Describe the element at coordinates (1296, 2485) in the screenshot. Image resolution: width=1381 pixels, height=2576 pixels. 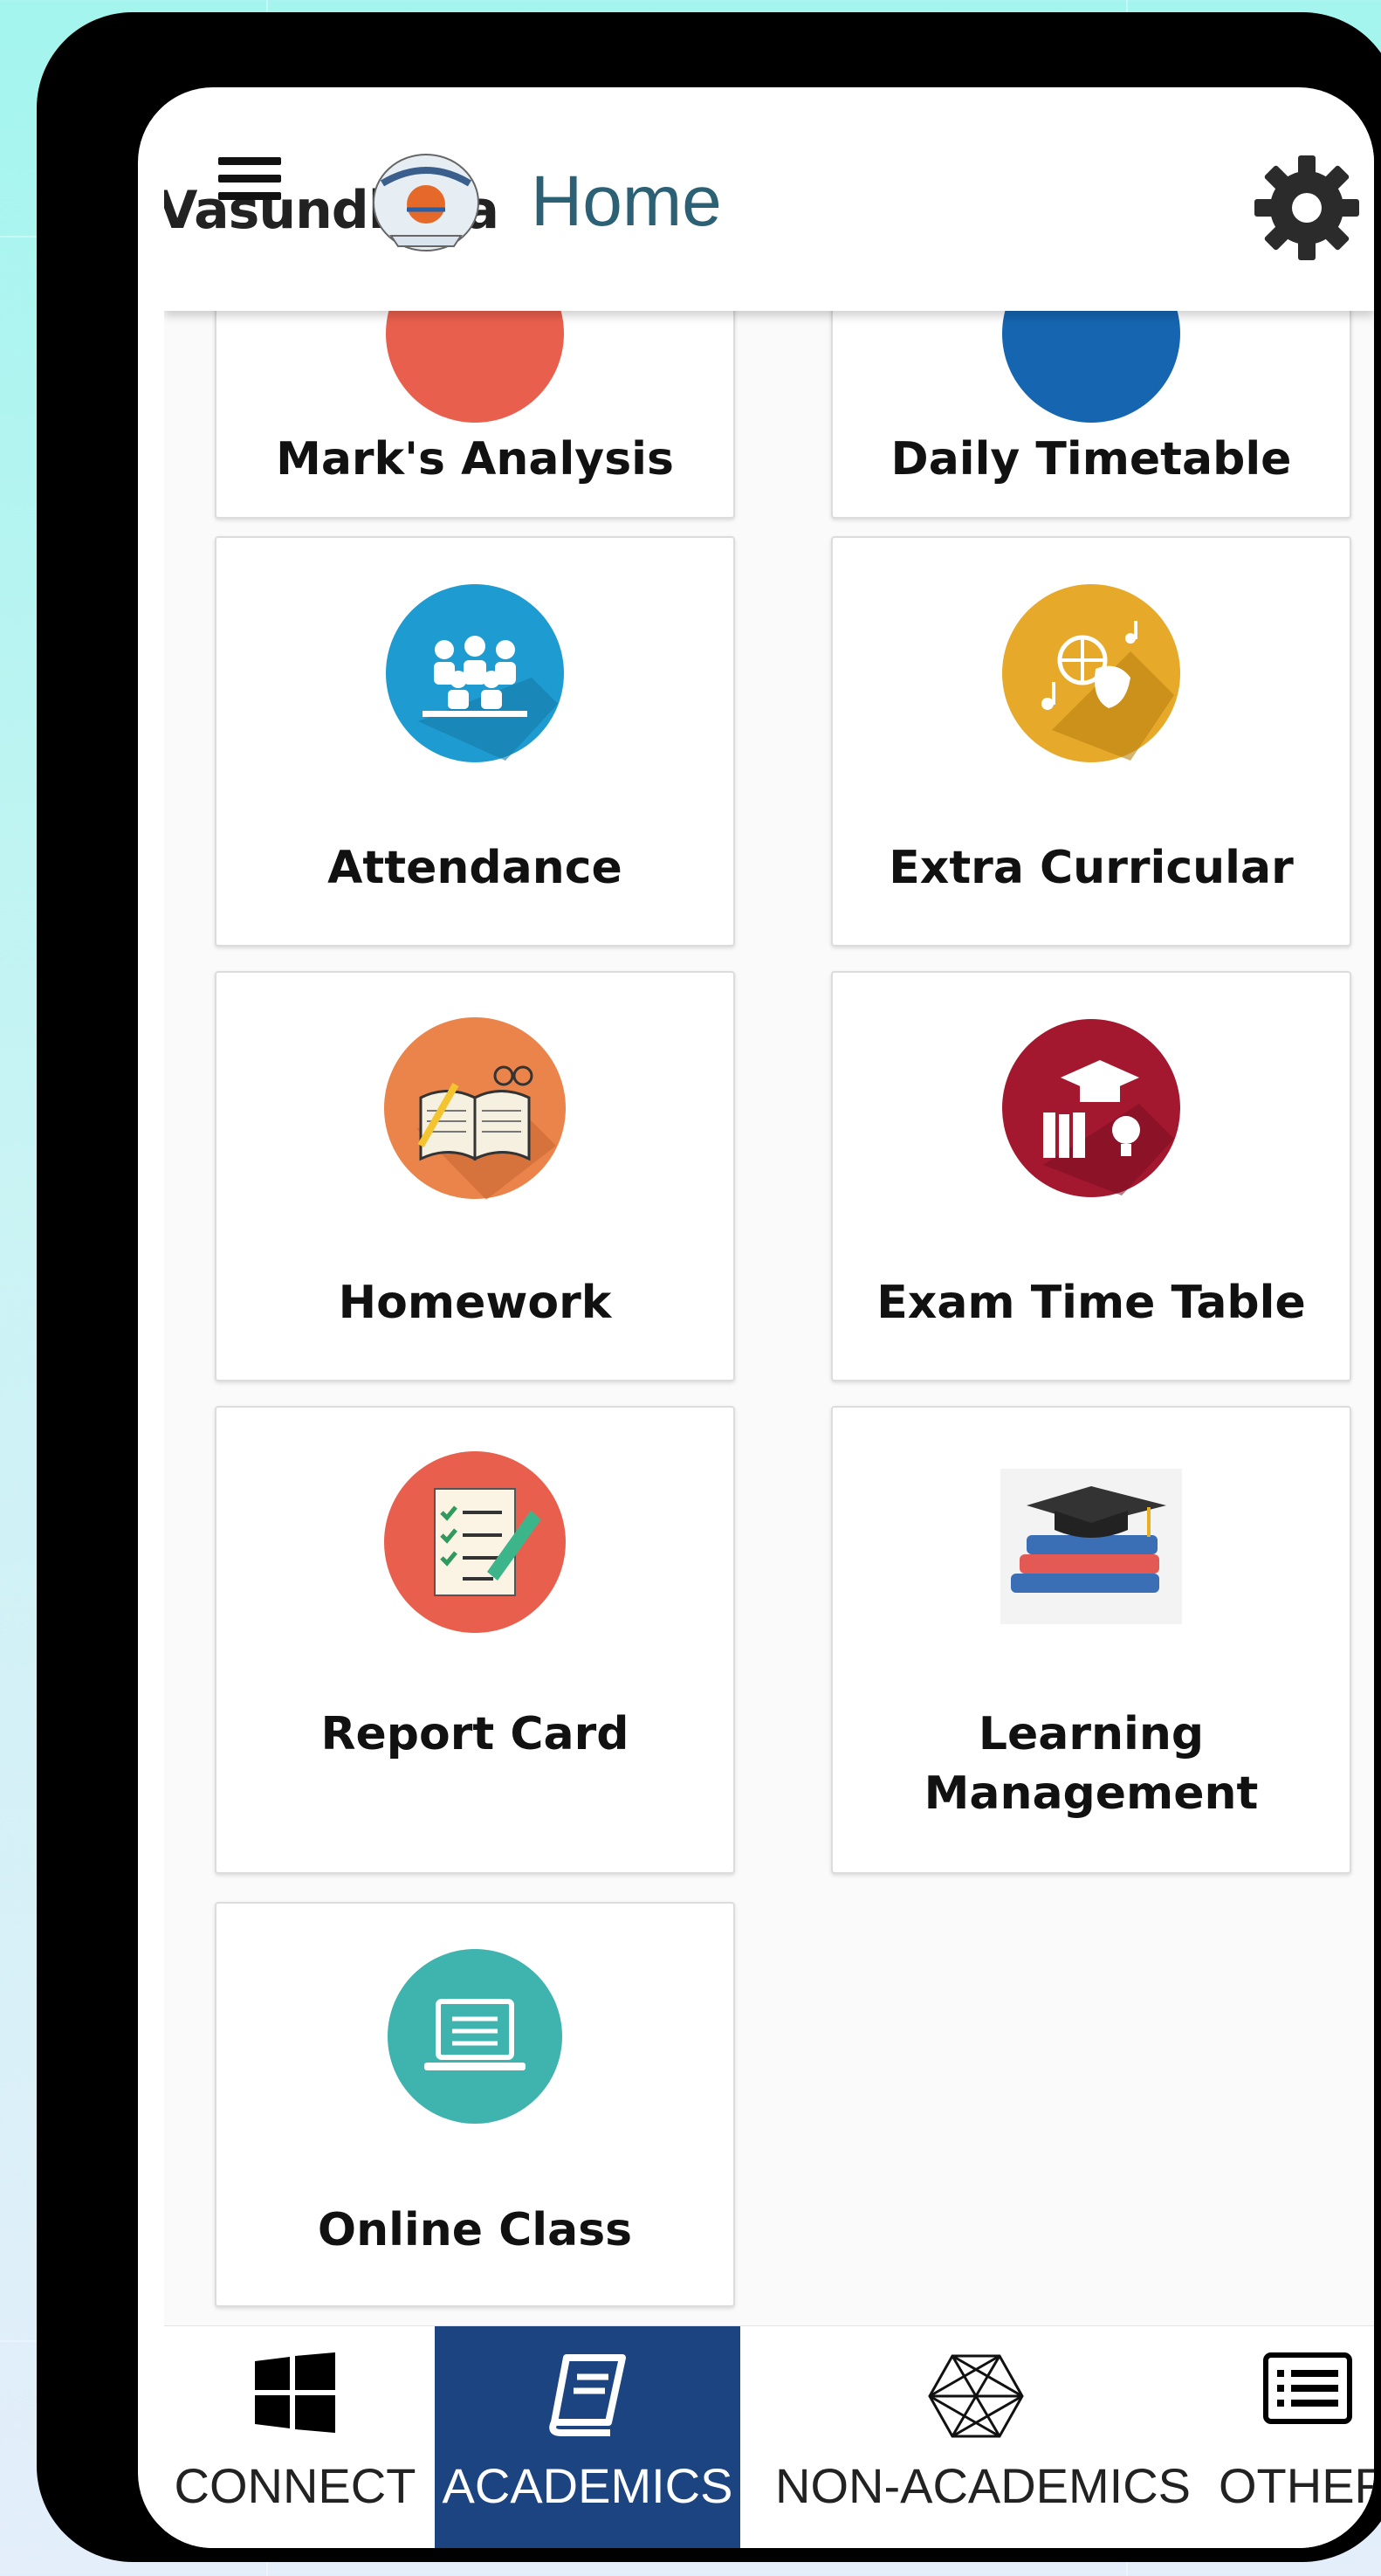
I see `nav-label: OTHER` at that location.